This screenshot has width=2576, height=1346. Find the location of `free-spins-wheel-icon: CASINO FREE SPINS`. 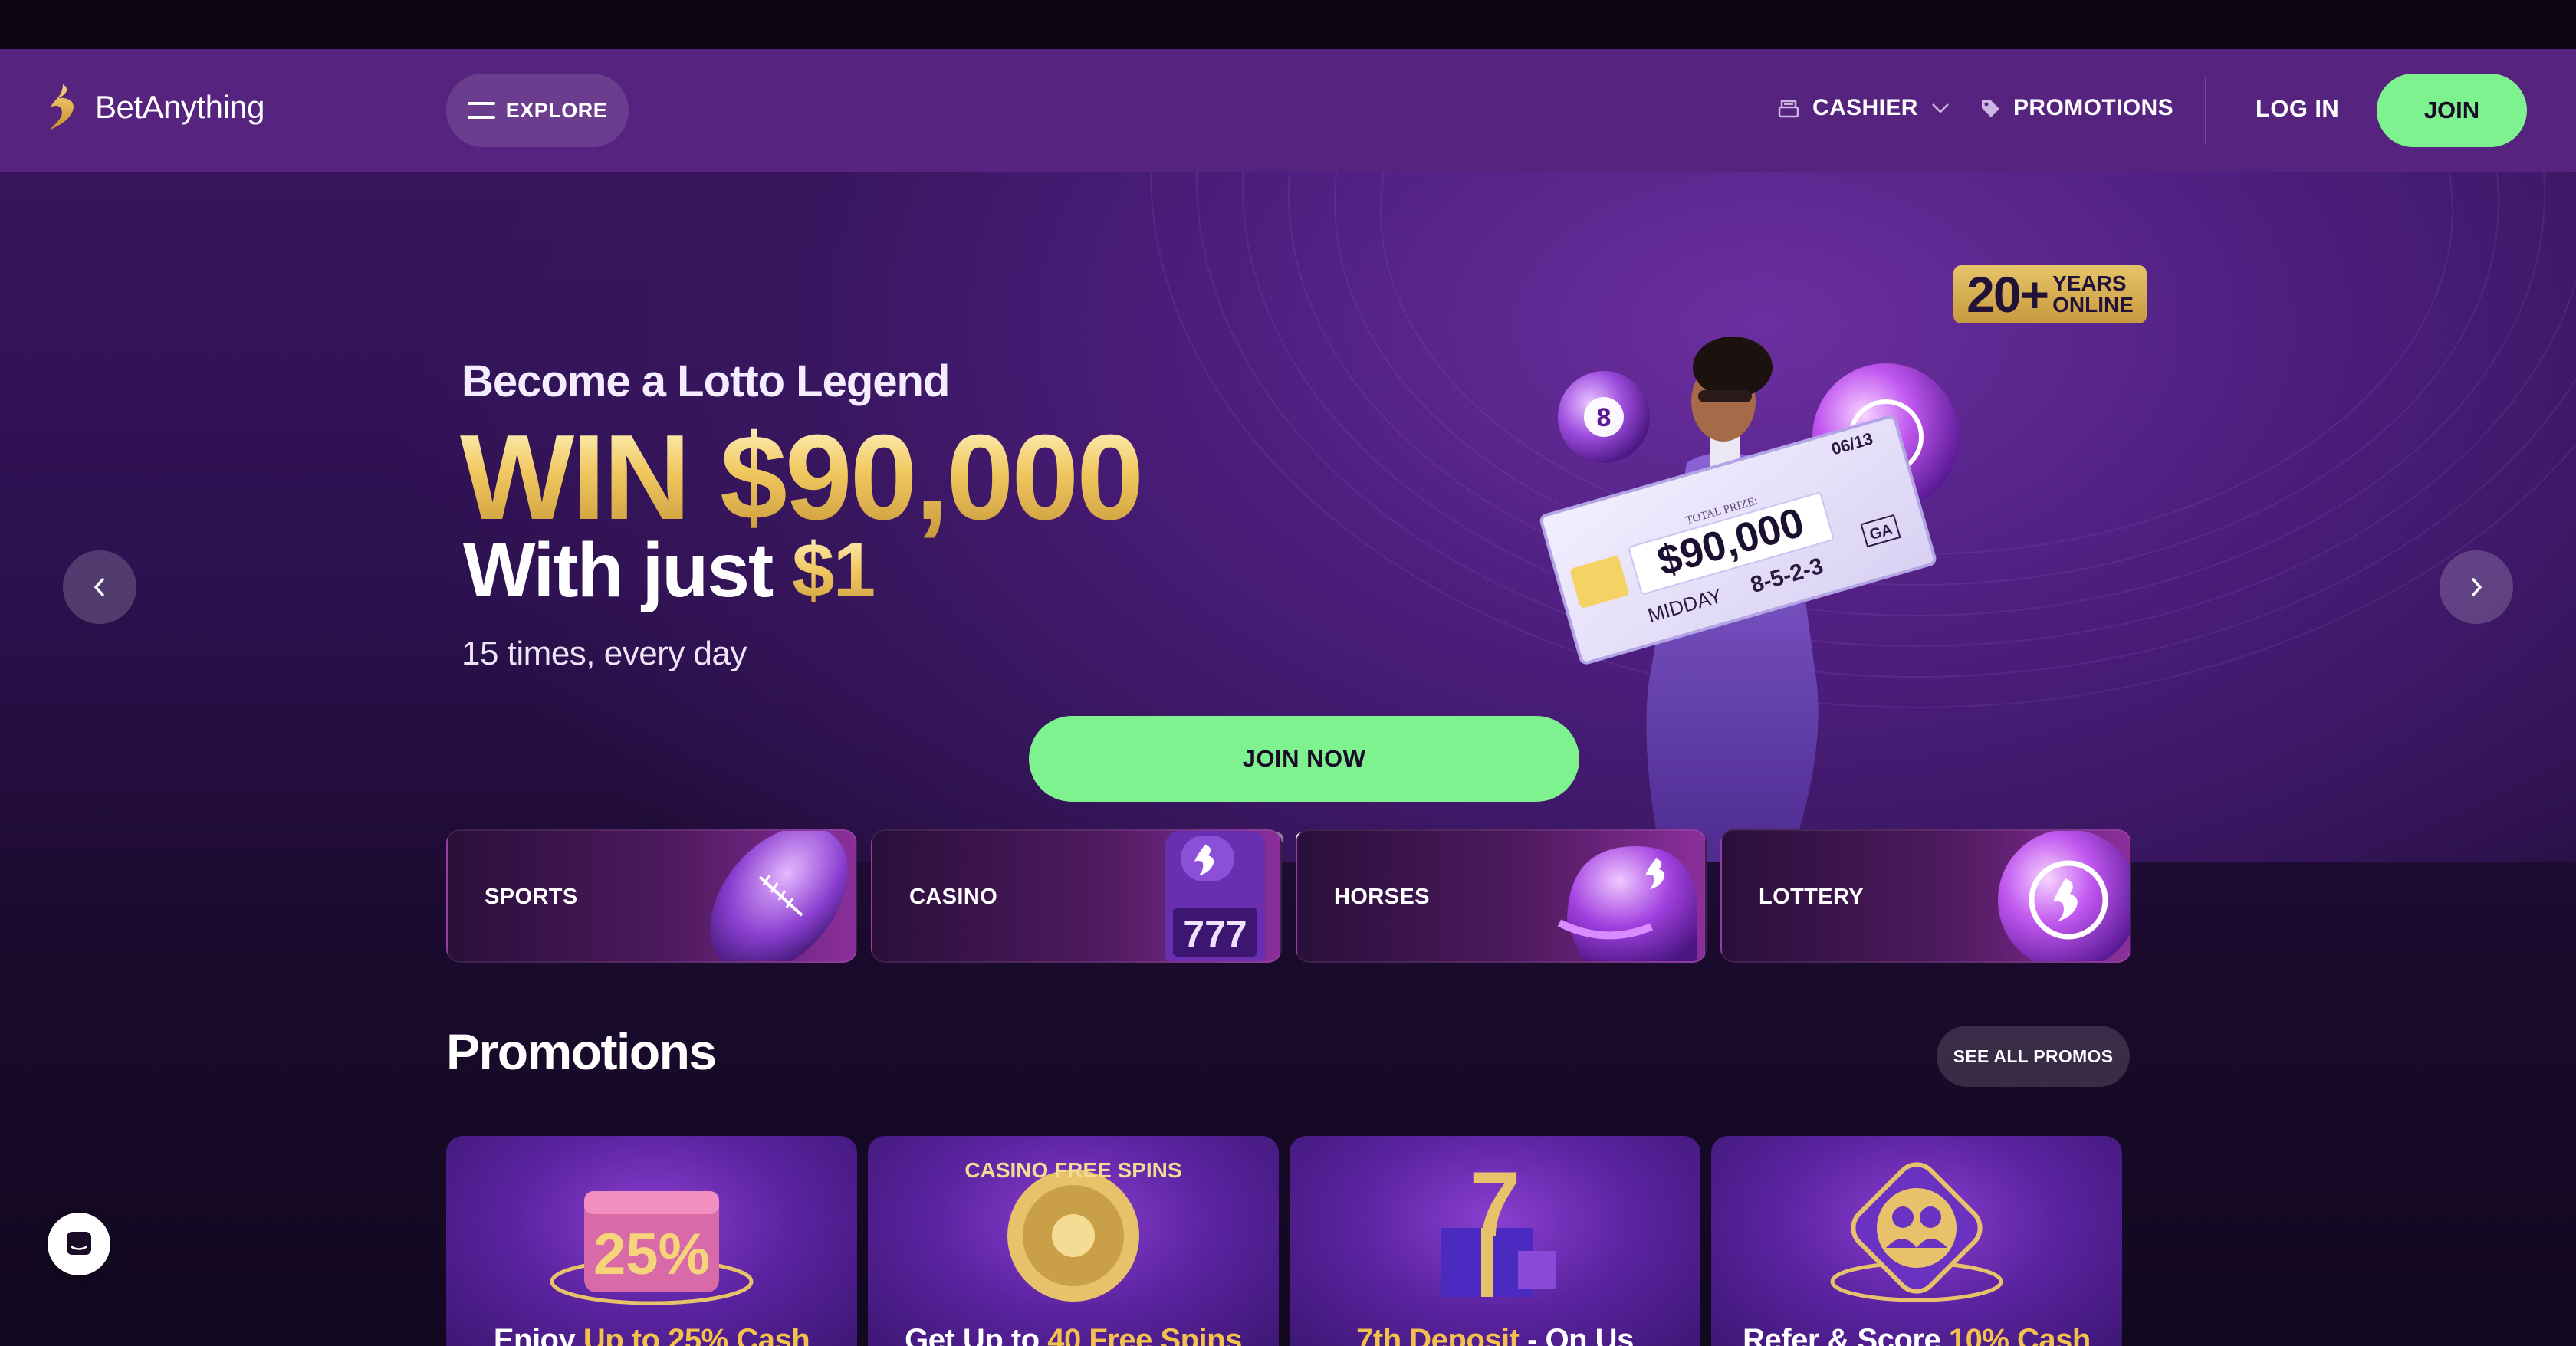

free-spins-wheel-icon: CASINO FREE SPINS is located at coordinates (1073, 1230).